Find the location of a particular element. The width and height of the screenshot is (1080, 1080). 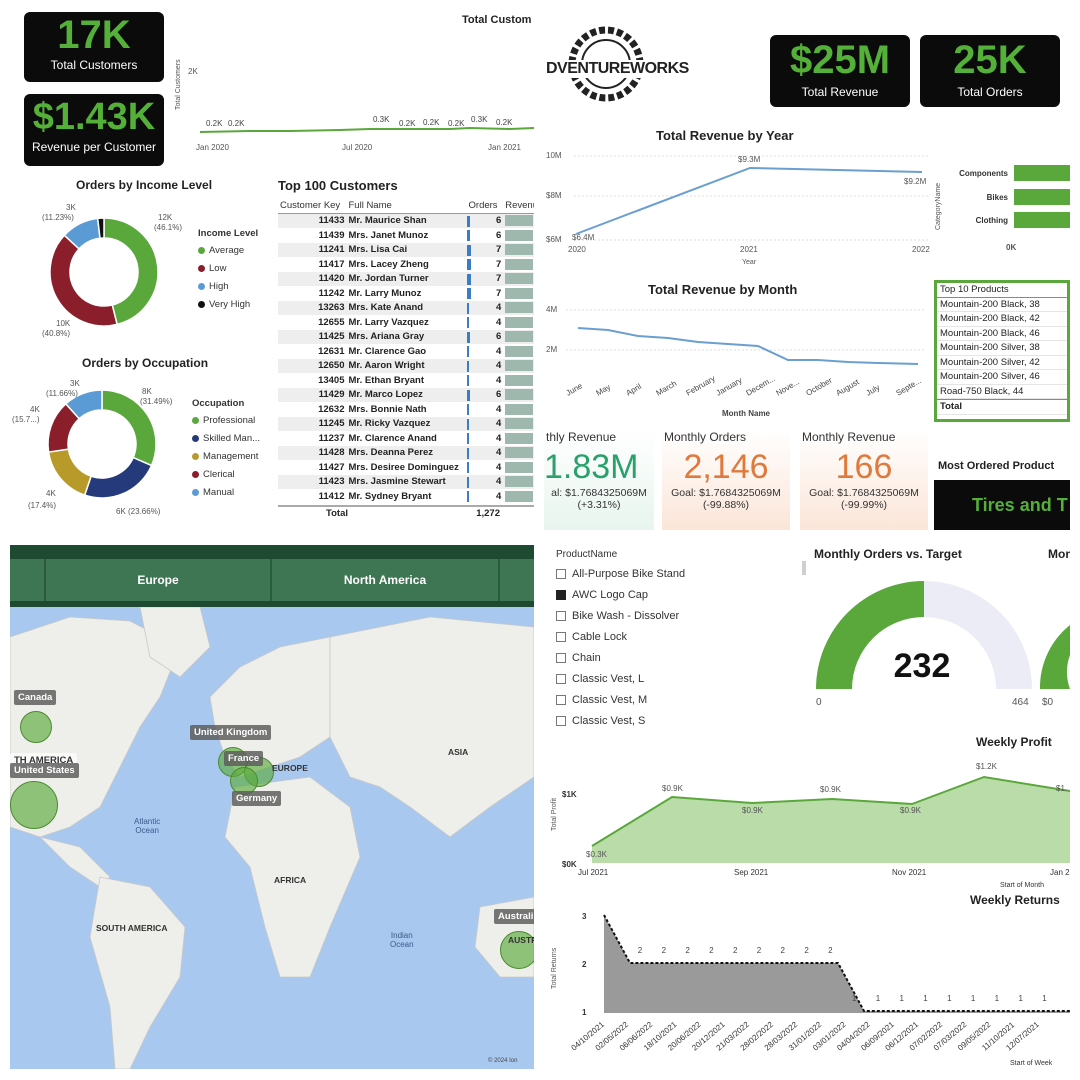

legend-item-low: Low is located at coordinates (228, 268).